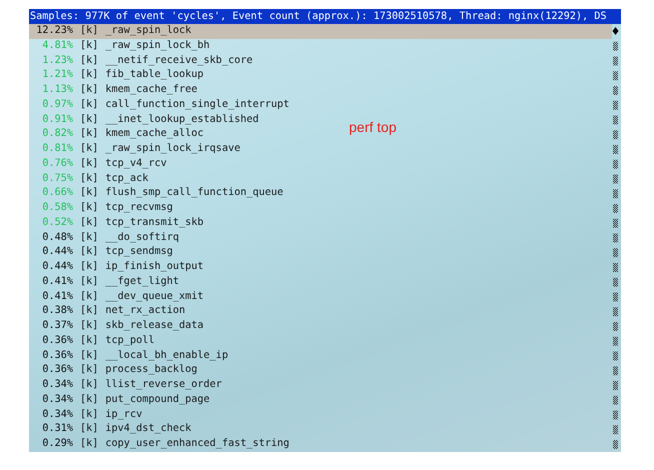  I want to click on percent-text: 0.97%, so click(57, 105).